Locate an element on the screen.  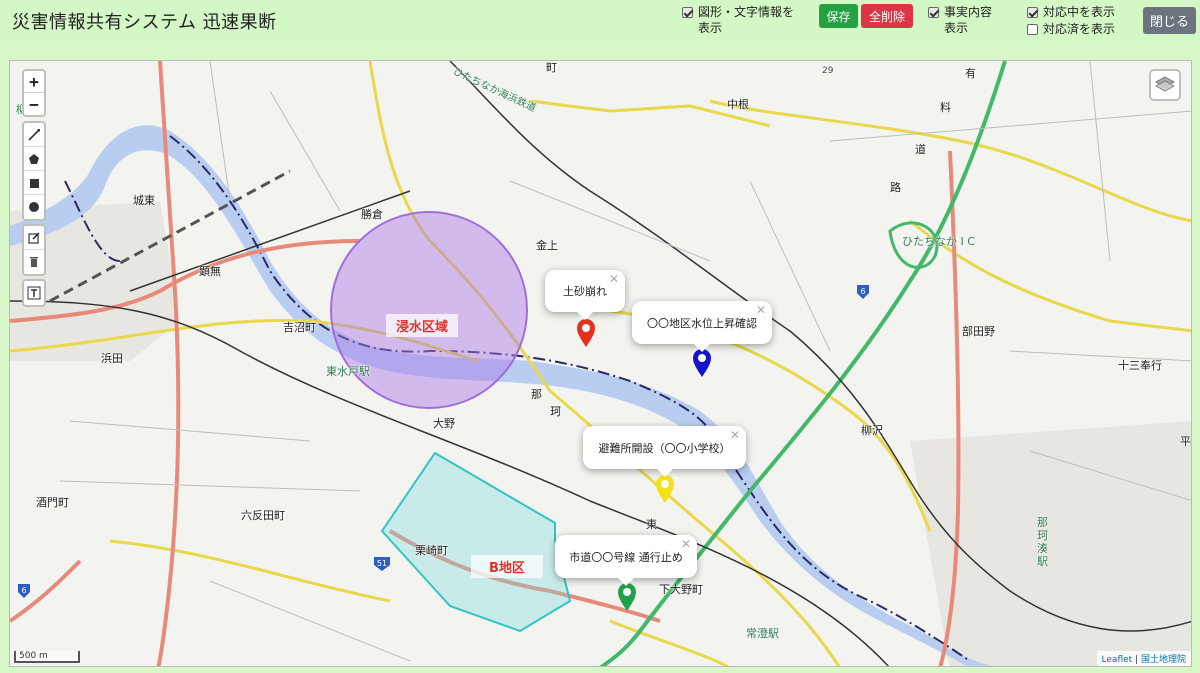
place-label: 東 is located at coordinates (651, 524).